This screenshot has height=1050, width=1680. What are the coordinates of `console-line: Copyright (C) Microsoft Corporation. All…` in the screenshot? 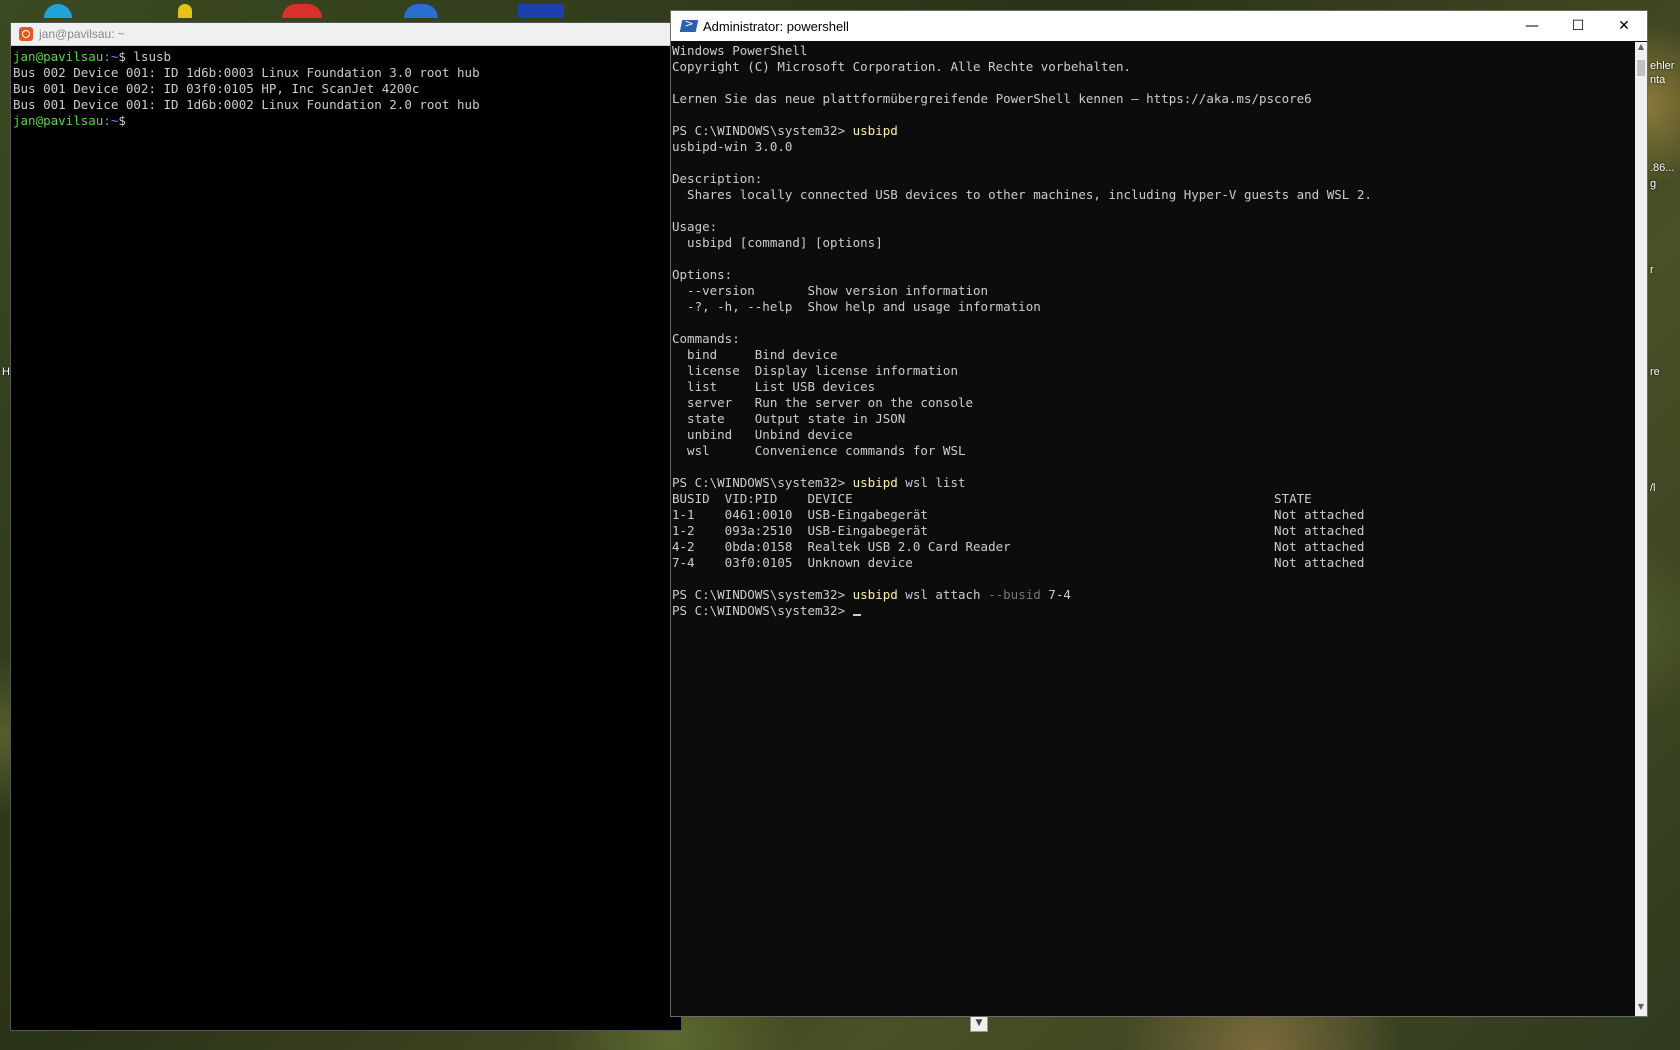 It's located at (902, 66).